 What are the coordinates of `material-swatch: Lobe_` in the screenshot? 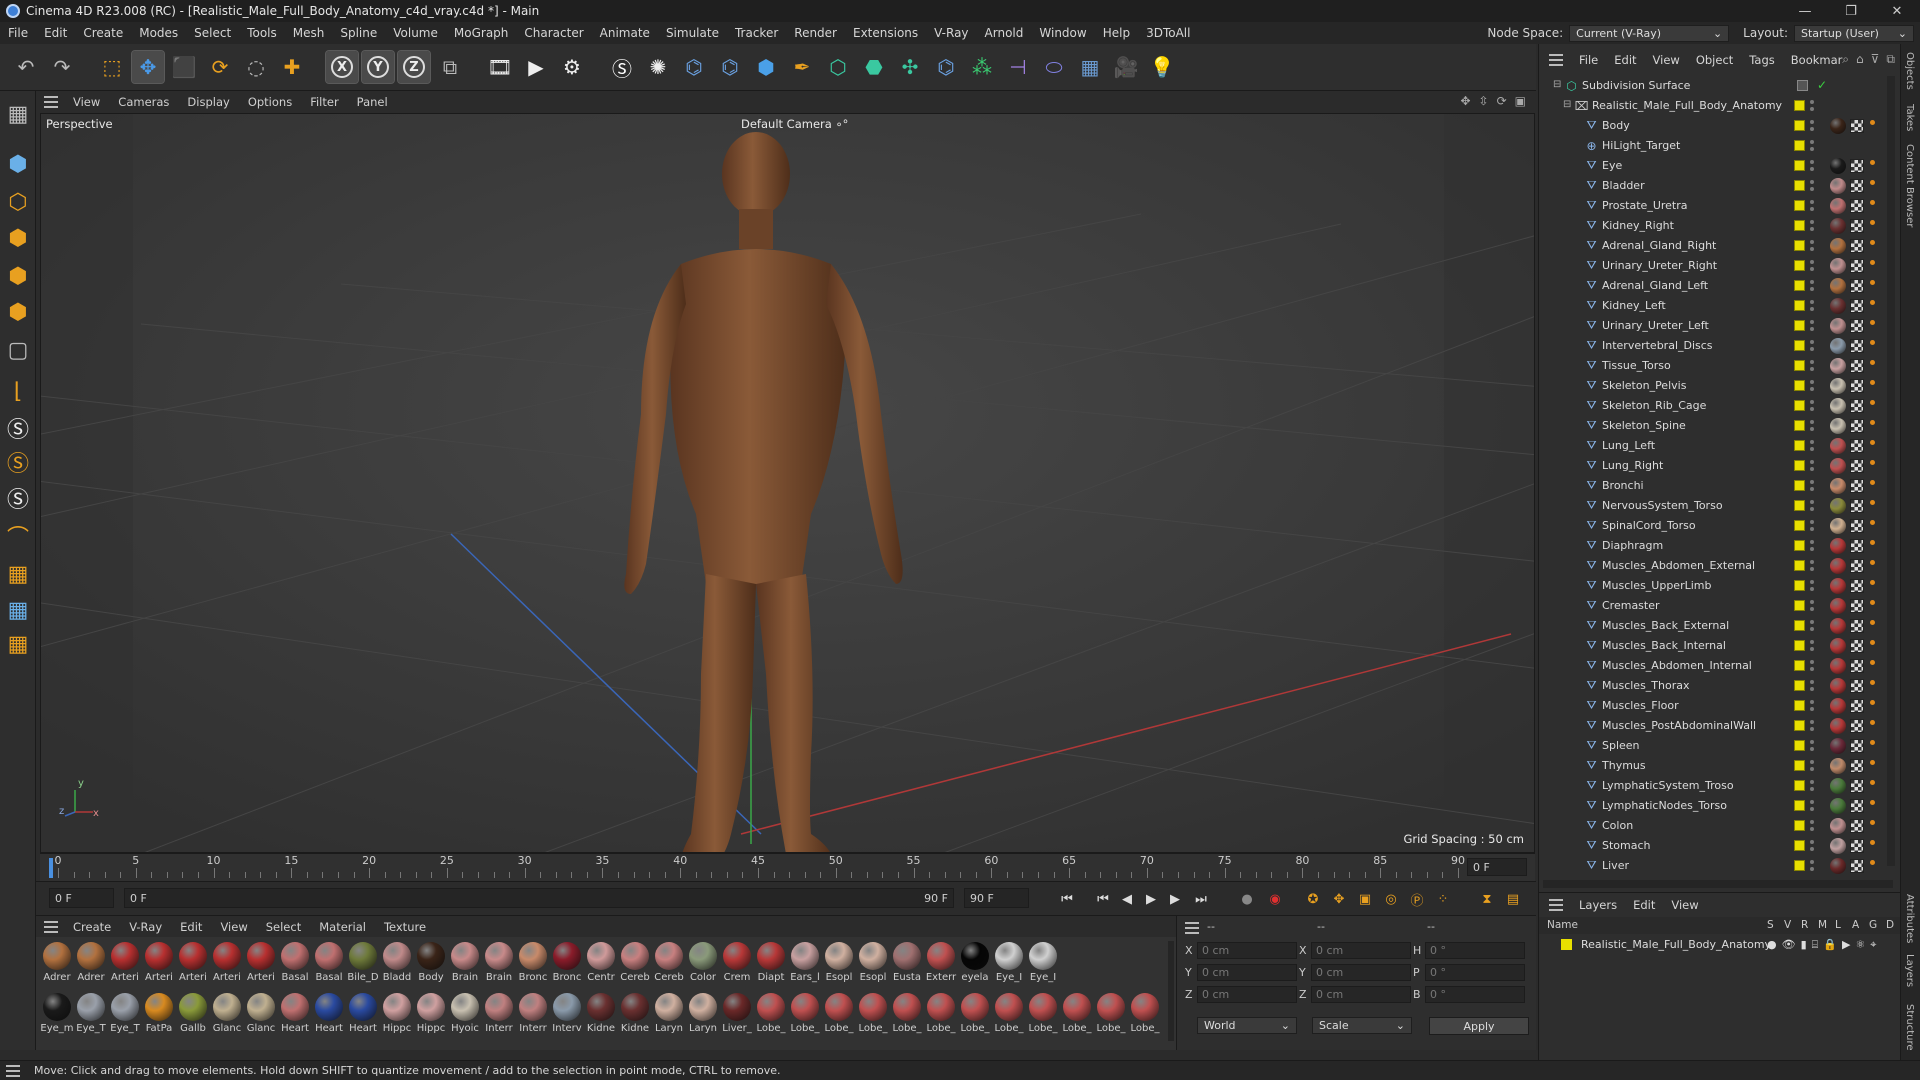 It's located at (941, 1014).